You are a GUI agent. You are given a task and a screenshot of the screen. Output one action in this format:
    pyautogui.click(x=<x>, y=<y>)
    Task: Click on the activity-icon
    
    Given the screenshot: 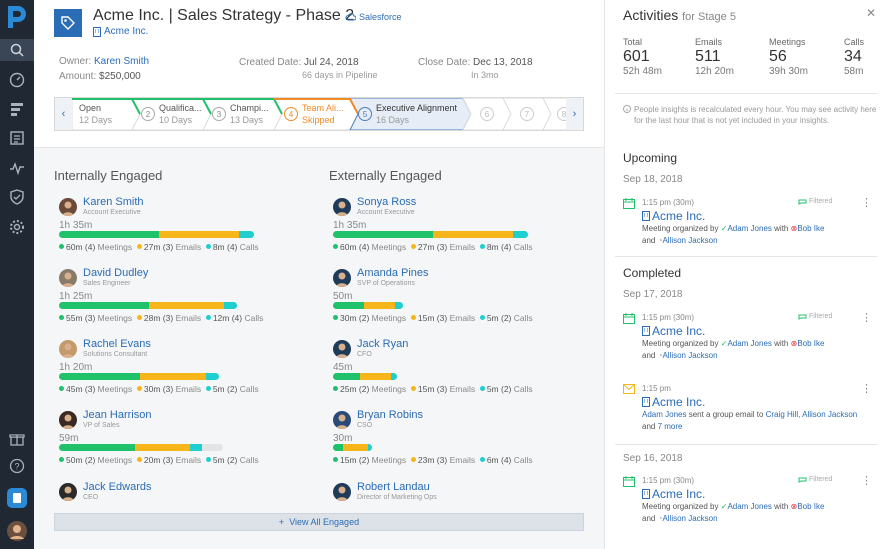 What is the action you would take?
    pyautogui.click(x=17, y=168)
    